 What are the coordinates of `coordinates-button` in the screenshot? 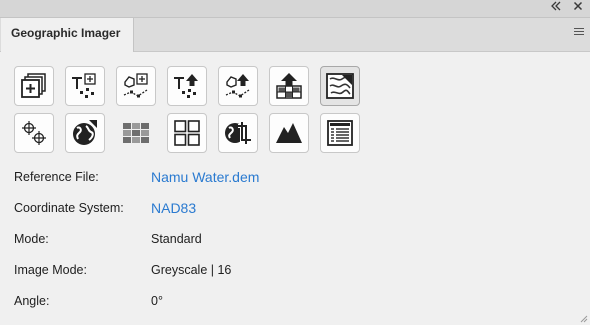 It's located at (34, 133).